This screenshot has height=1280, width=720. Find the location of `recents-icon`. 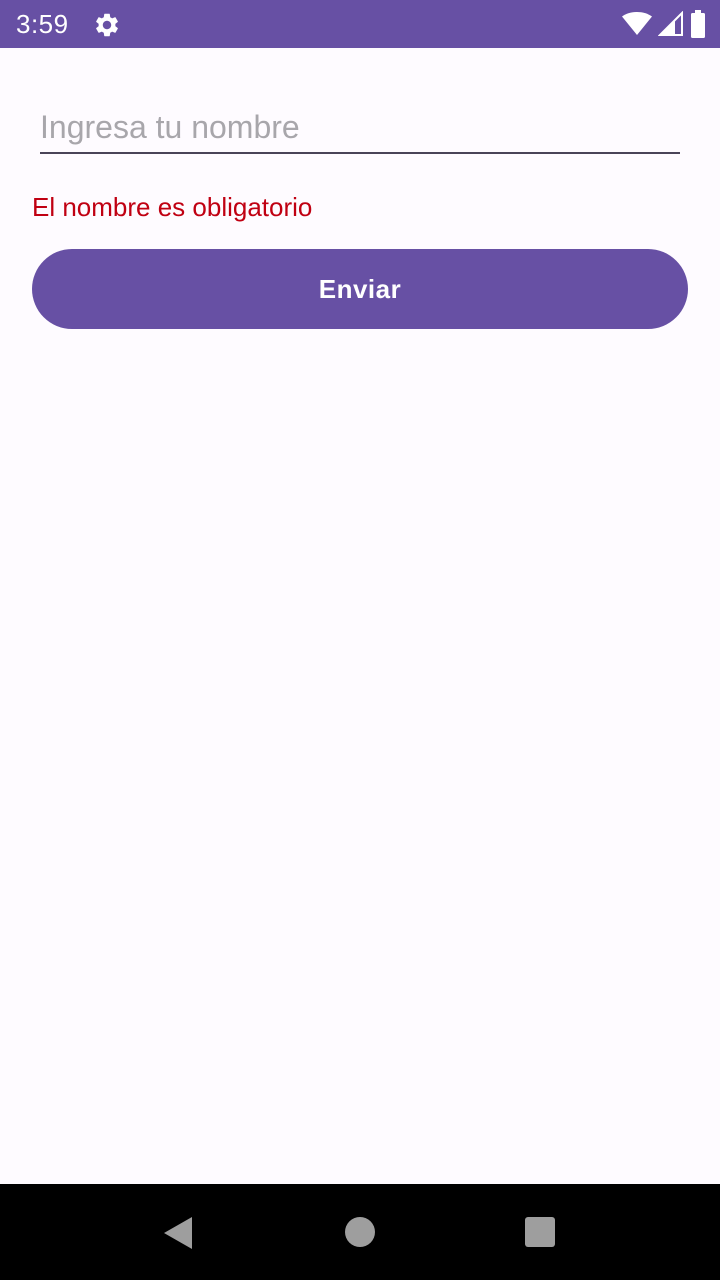

recents-icon is located at coordinates (540, 1232).